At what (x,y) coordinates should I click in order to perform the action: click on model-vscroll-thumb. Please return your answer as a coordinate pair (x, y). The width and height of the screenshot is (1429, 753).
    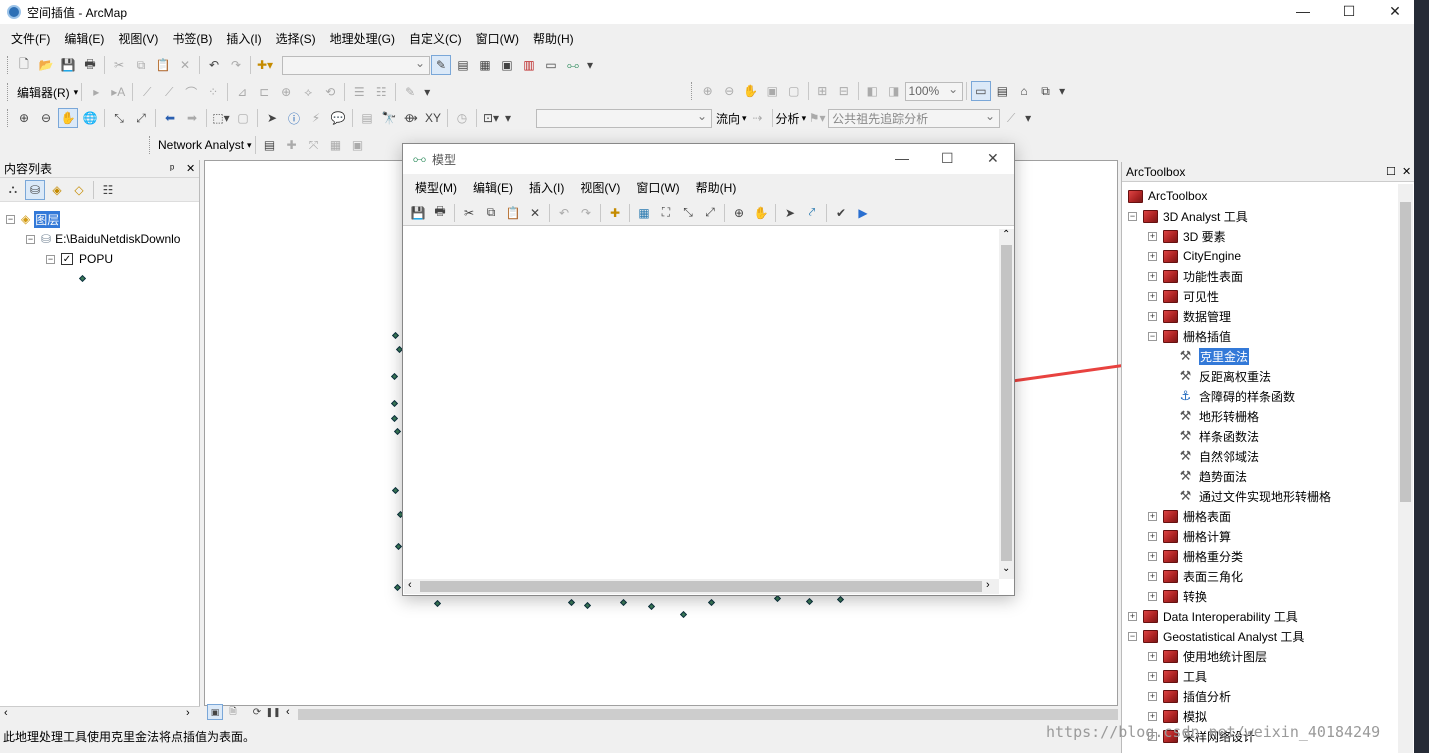
    Looking at the image, I should click on (1006, 403).